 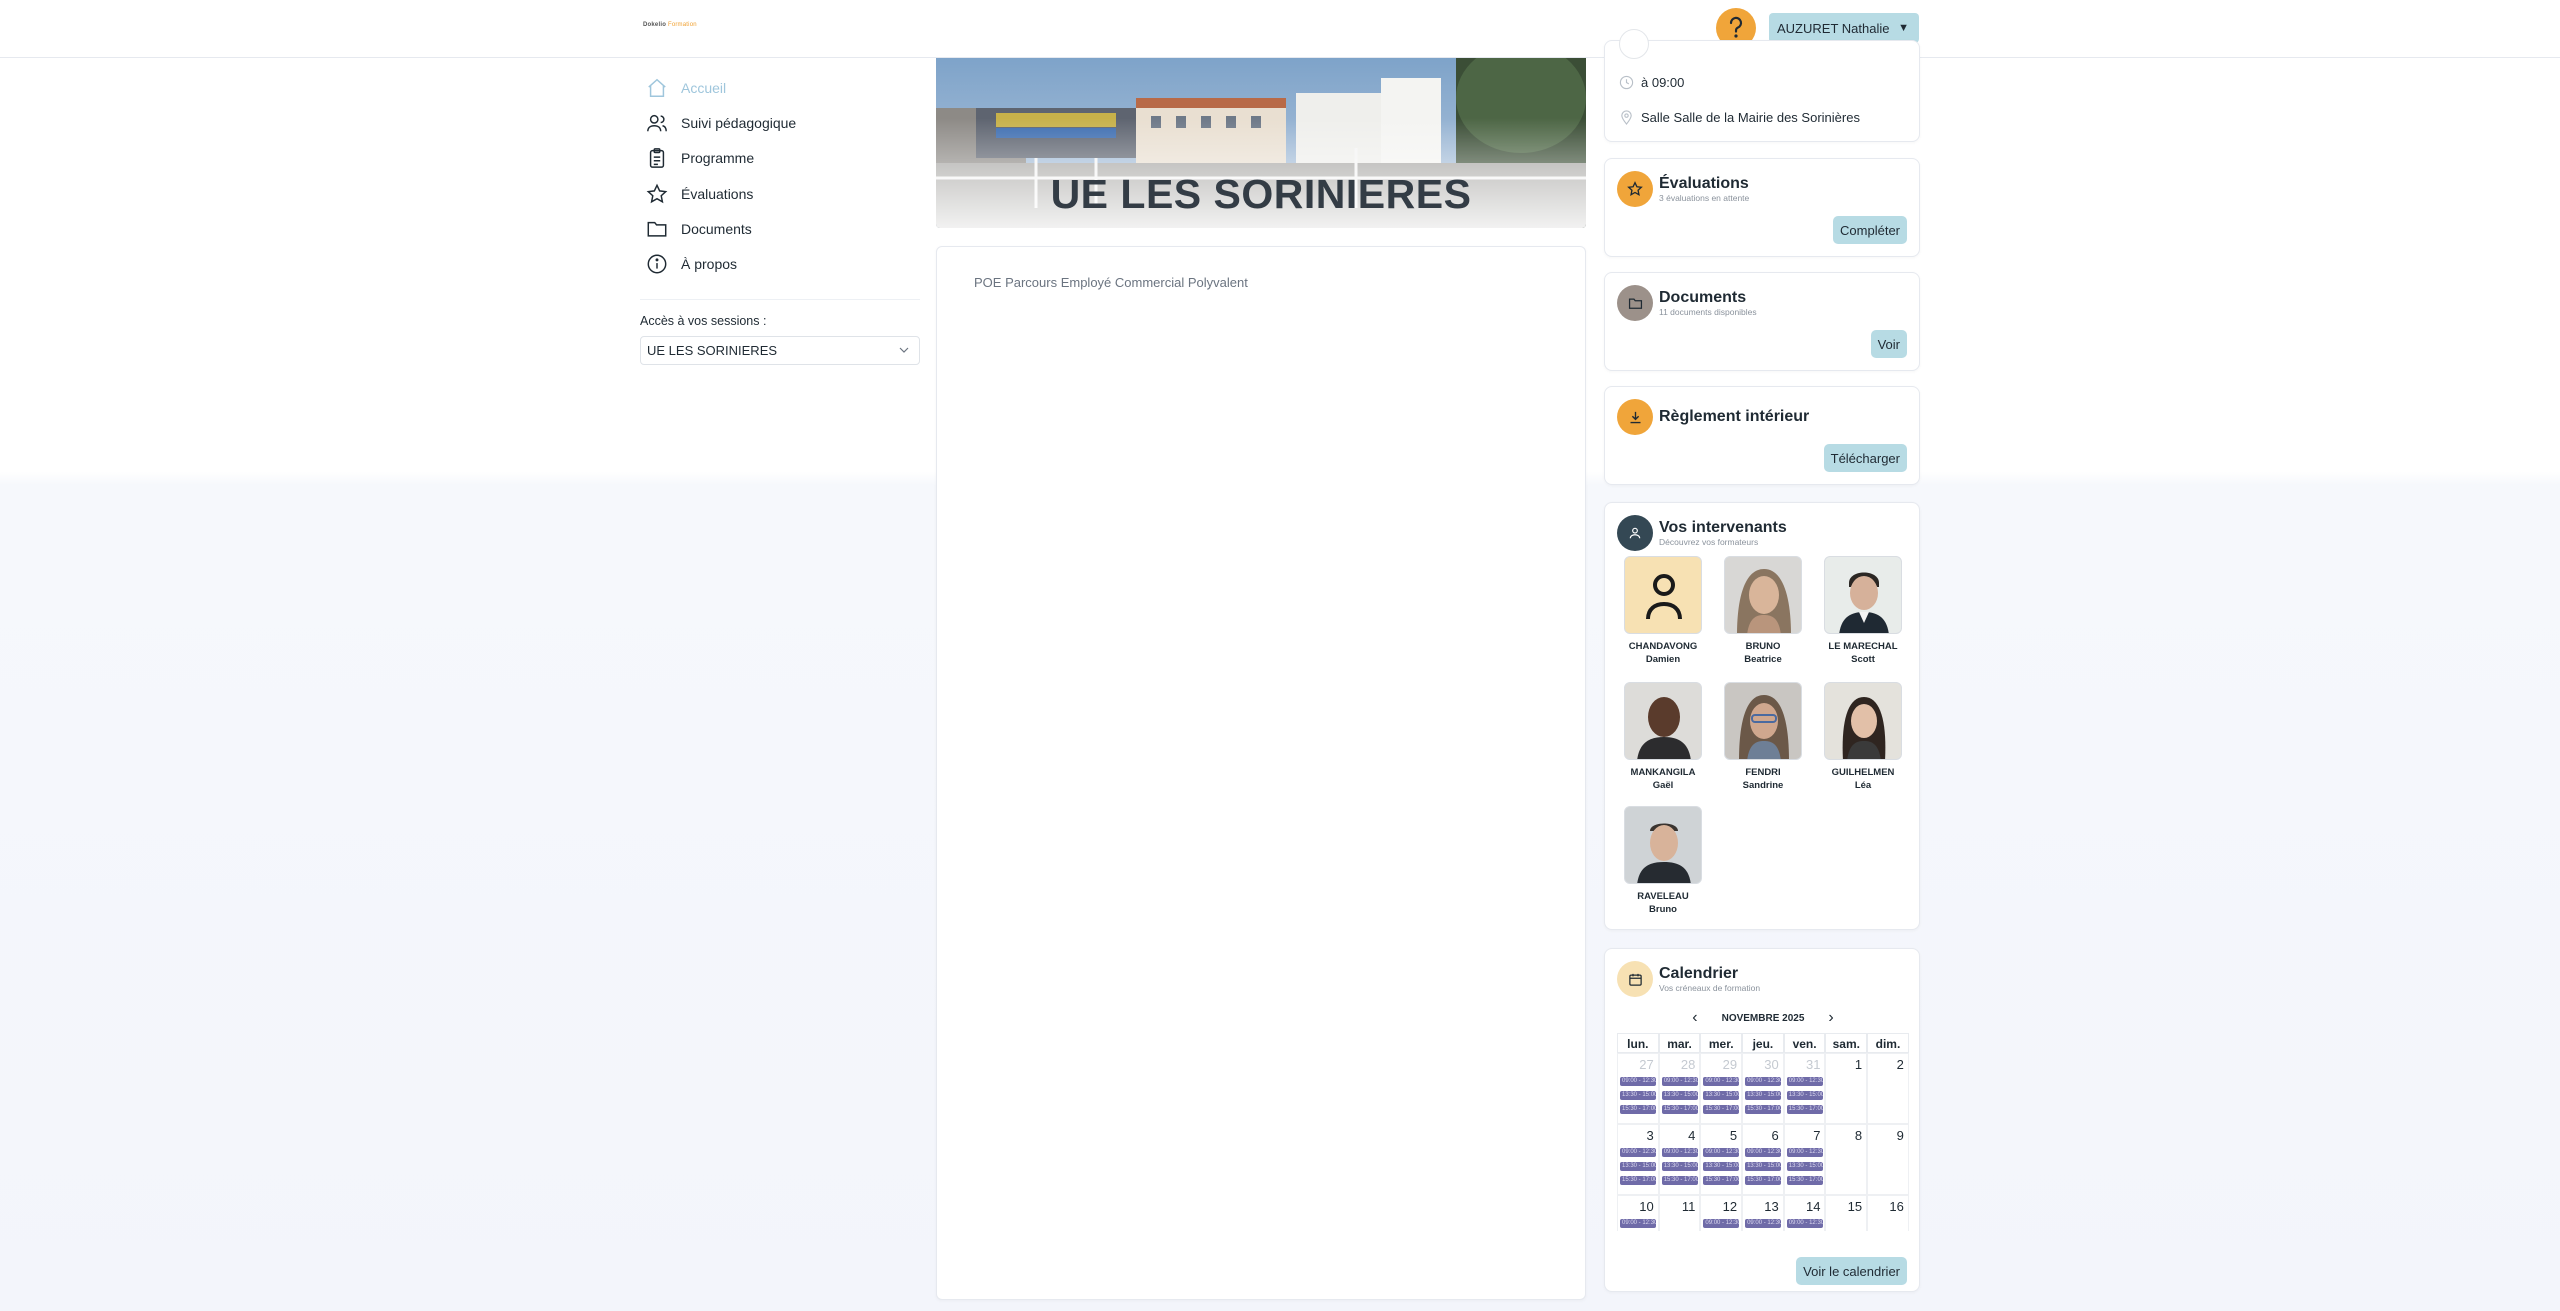 I want to click on calendar-day: 7 09:00 - 12:30 13:30 - 15:00 15:30 - 17:00, so click(x=1804, y=1159).